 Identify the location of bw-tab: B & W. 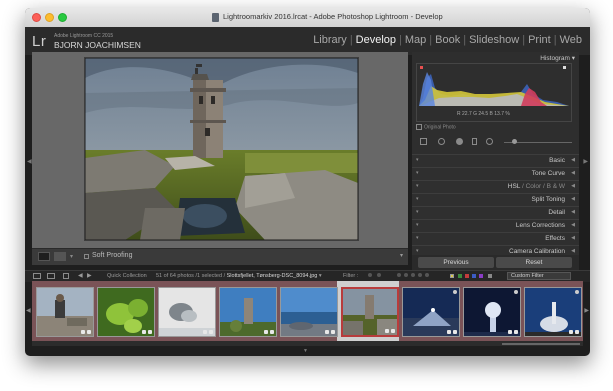
(556, 186).